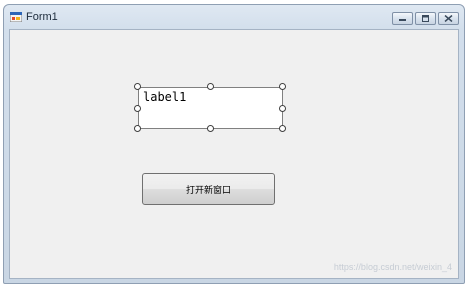 This screenshot has width=474, height=292. What do you see at coordinates (210, 86) in the screenshot?
I see `resize-handle-top` at bounding box center [210, 86].